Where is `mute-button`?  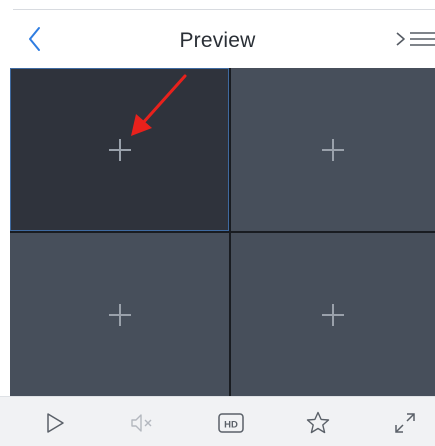
mute-button is located at coordinates (142, 423).